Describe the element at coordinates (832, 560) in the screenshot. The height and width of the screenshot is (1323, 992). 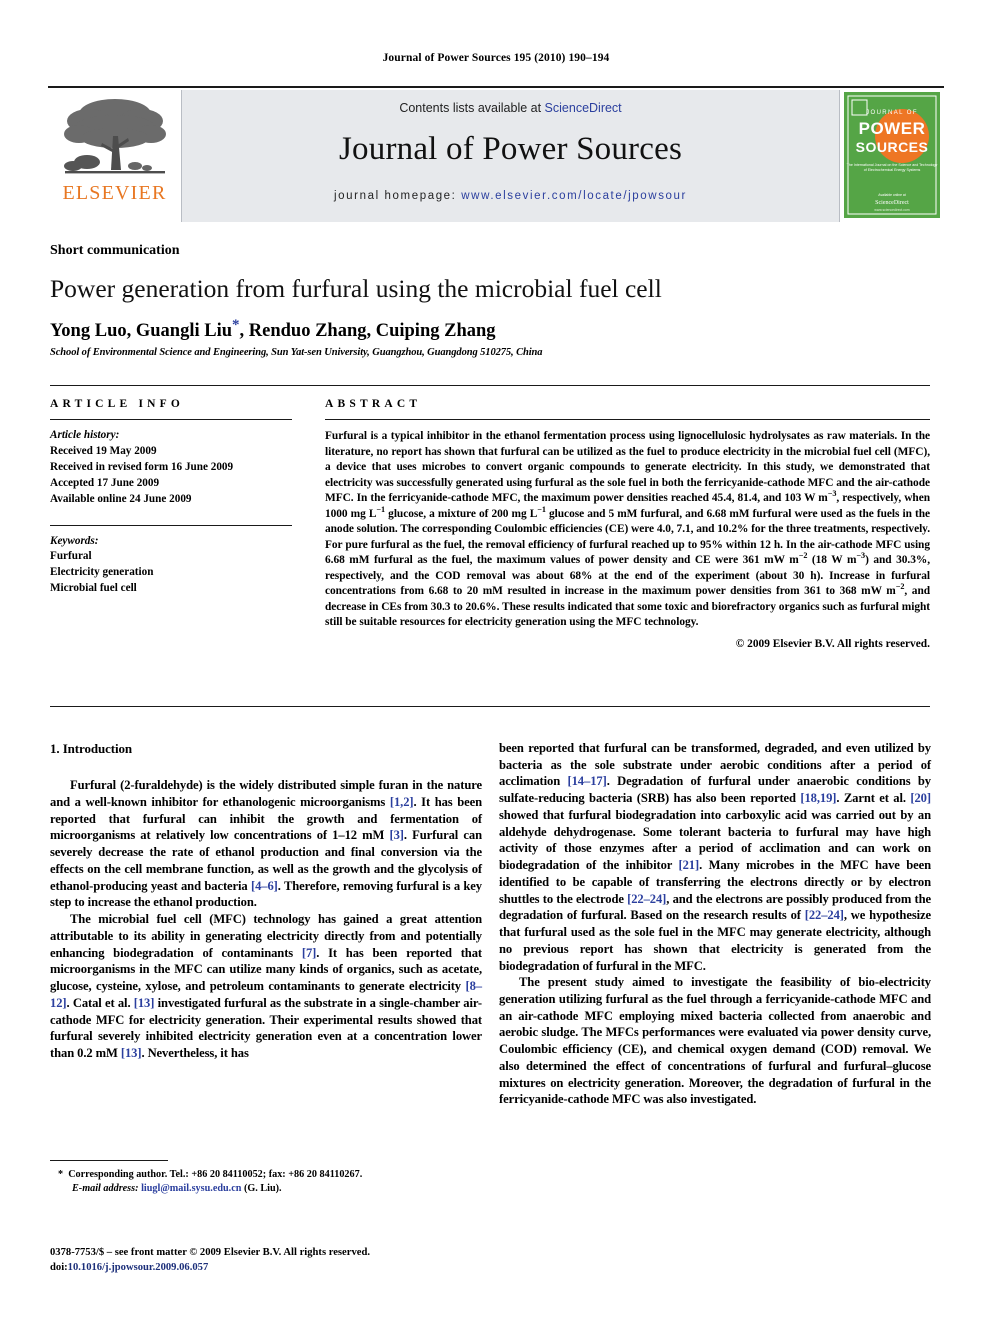
I see `abstract-seg: (18 W m` at that location.